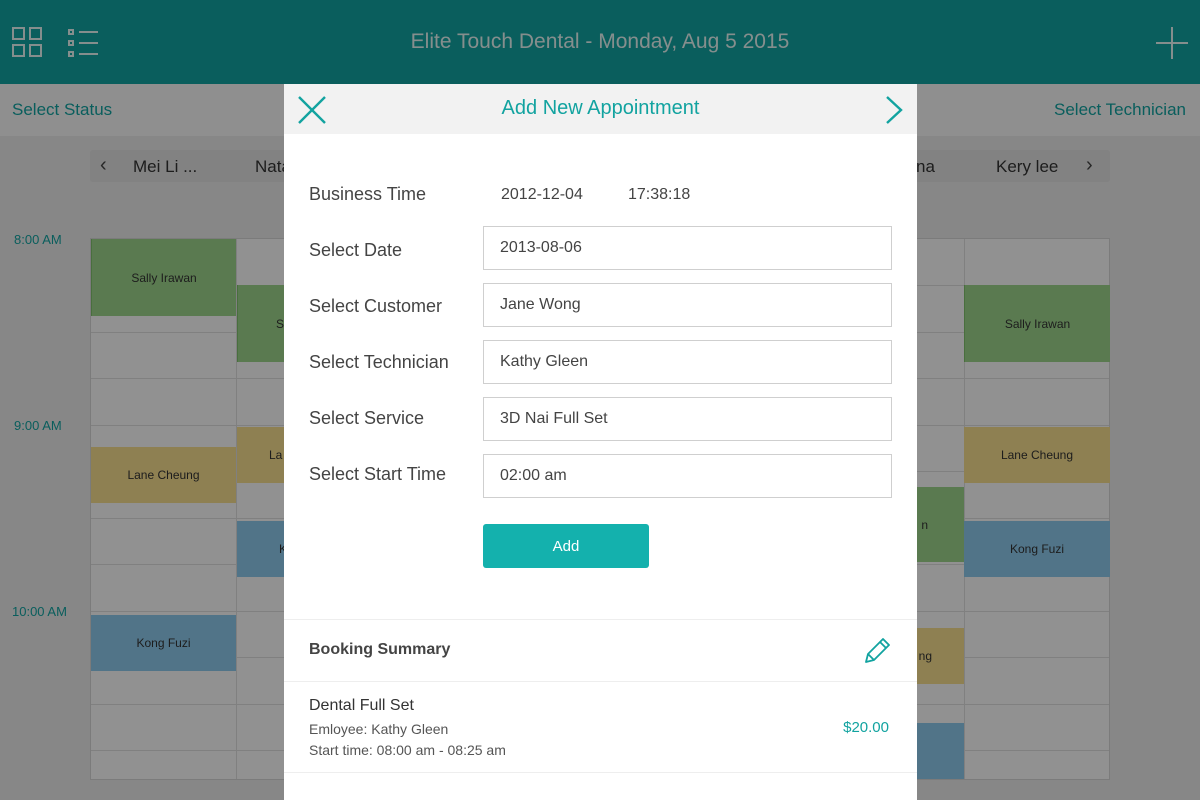 The height and width of the screenshot is (800, 1200). I want to click on pencil-icon, so click(877, 650).